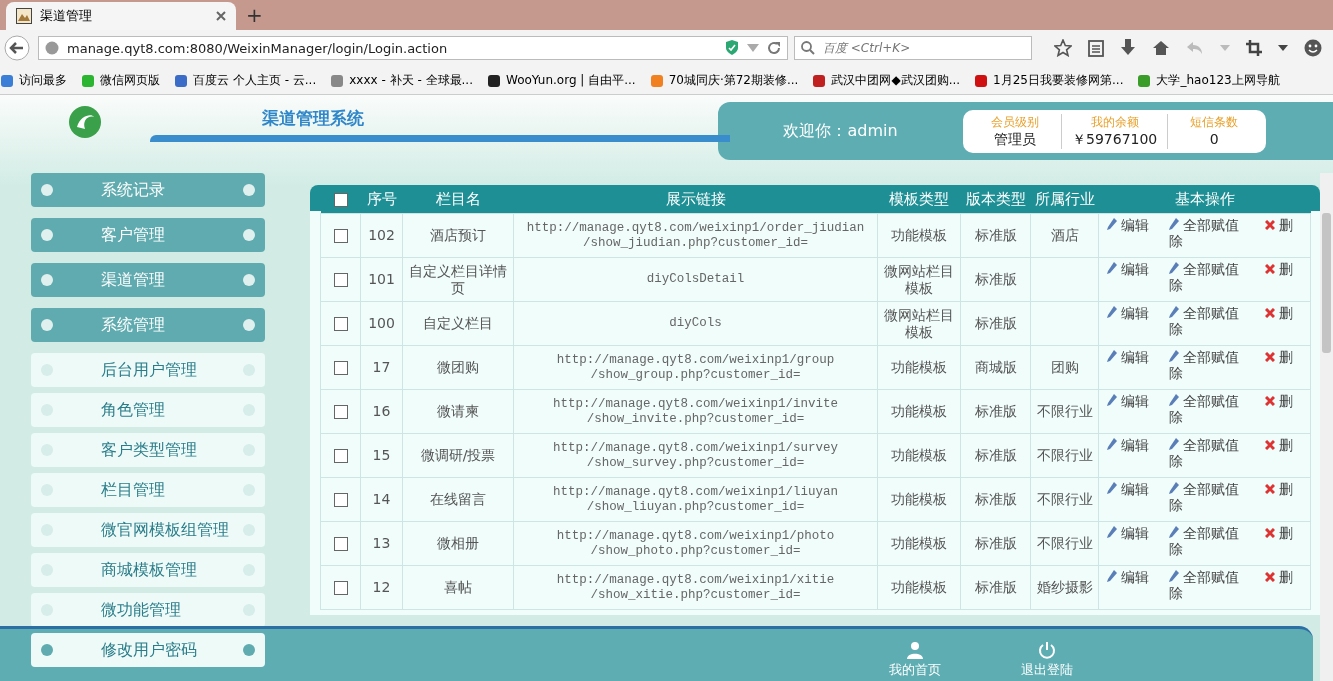  I want to click on menu-item: 客户类型管理, so click(148, 450).